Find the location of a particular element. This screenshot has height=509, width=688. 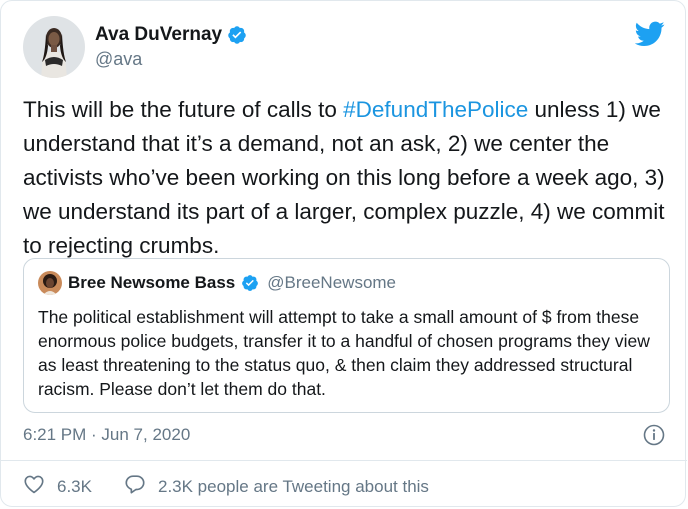

quoted-verified-badge-icon is located at coordinates (250, 283).